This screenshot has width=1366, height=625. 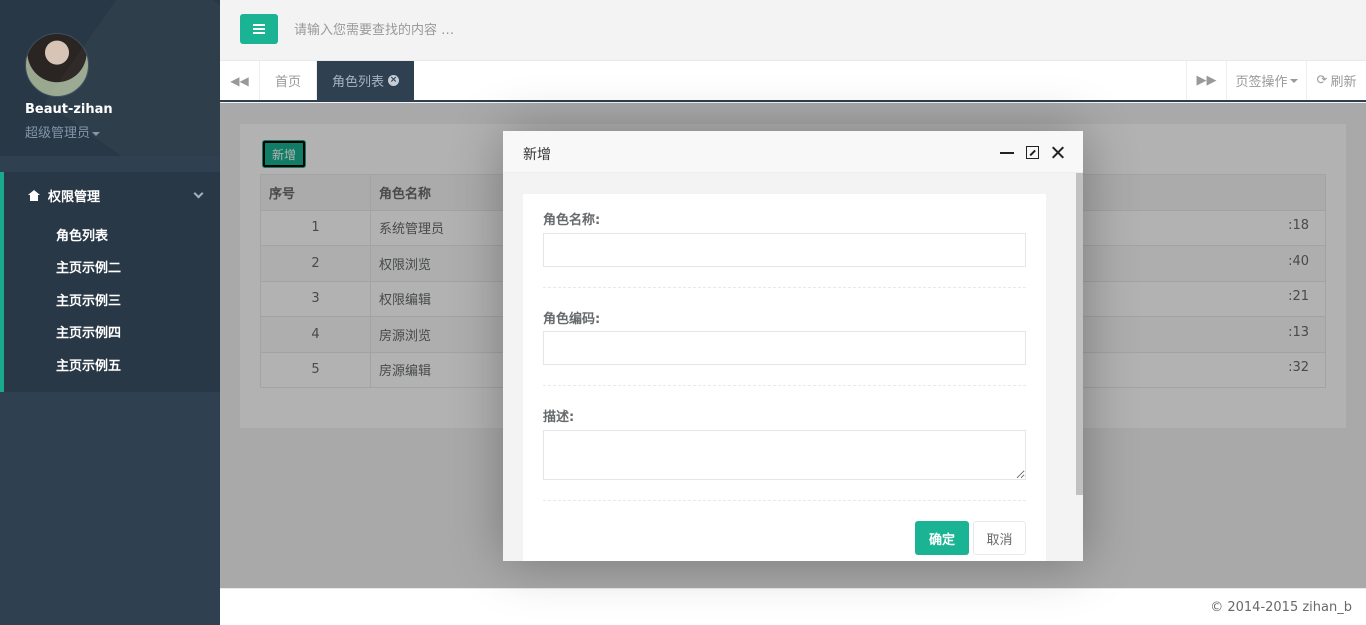 I want to click on role-name-label: 角色名称:, so click(x=572, y=220).